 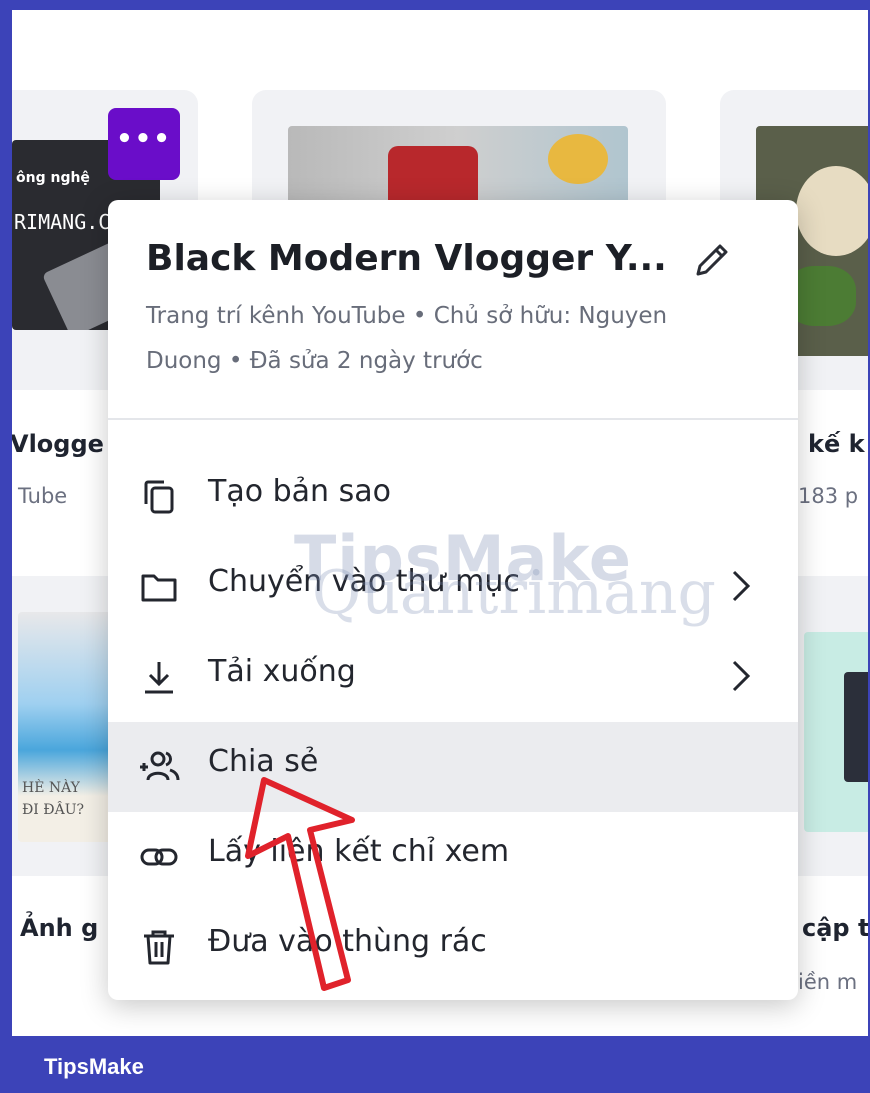 What do you see at coordinates (712, 260) in the screenshot?
I see `pencil-icon` at bounding box center [712, 260].